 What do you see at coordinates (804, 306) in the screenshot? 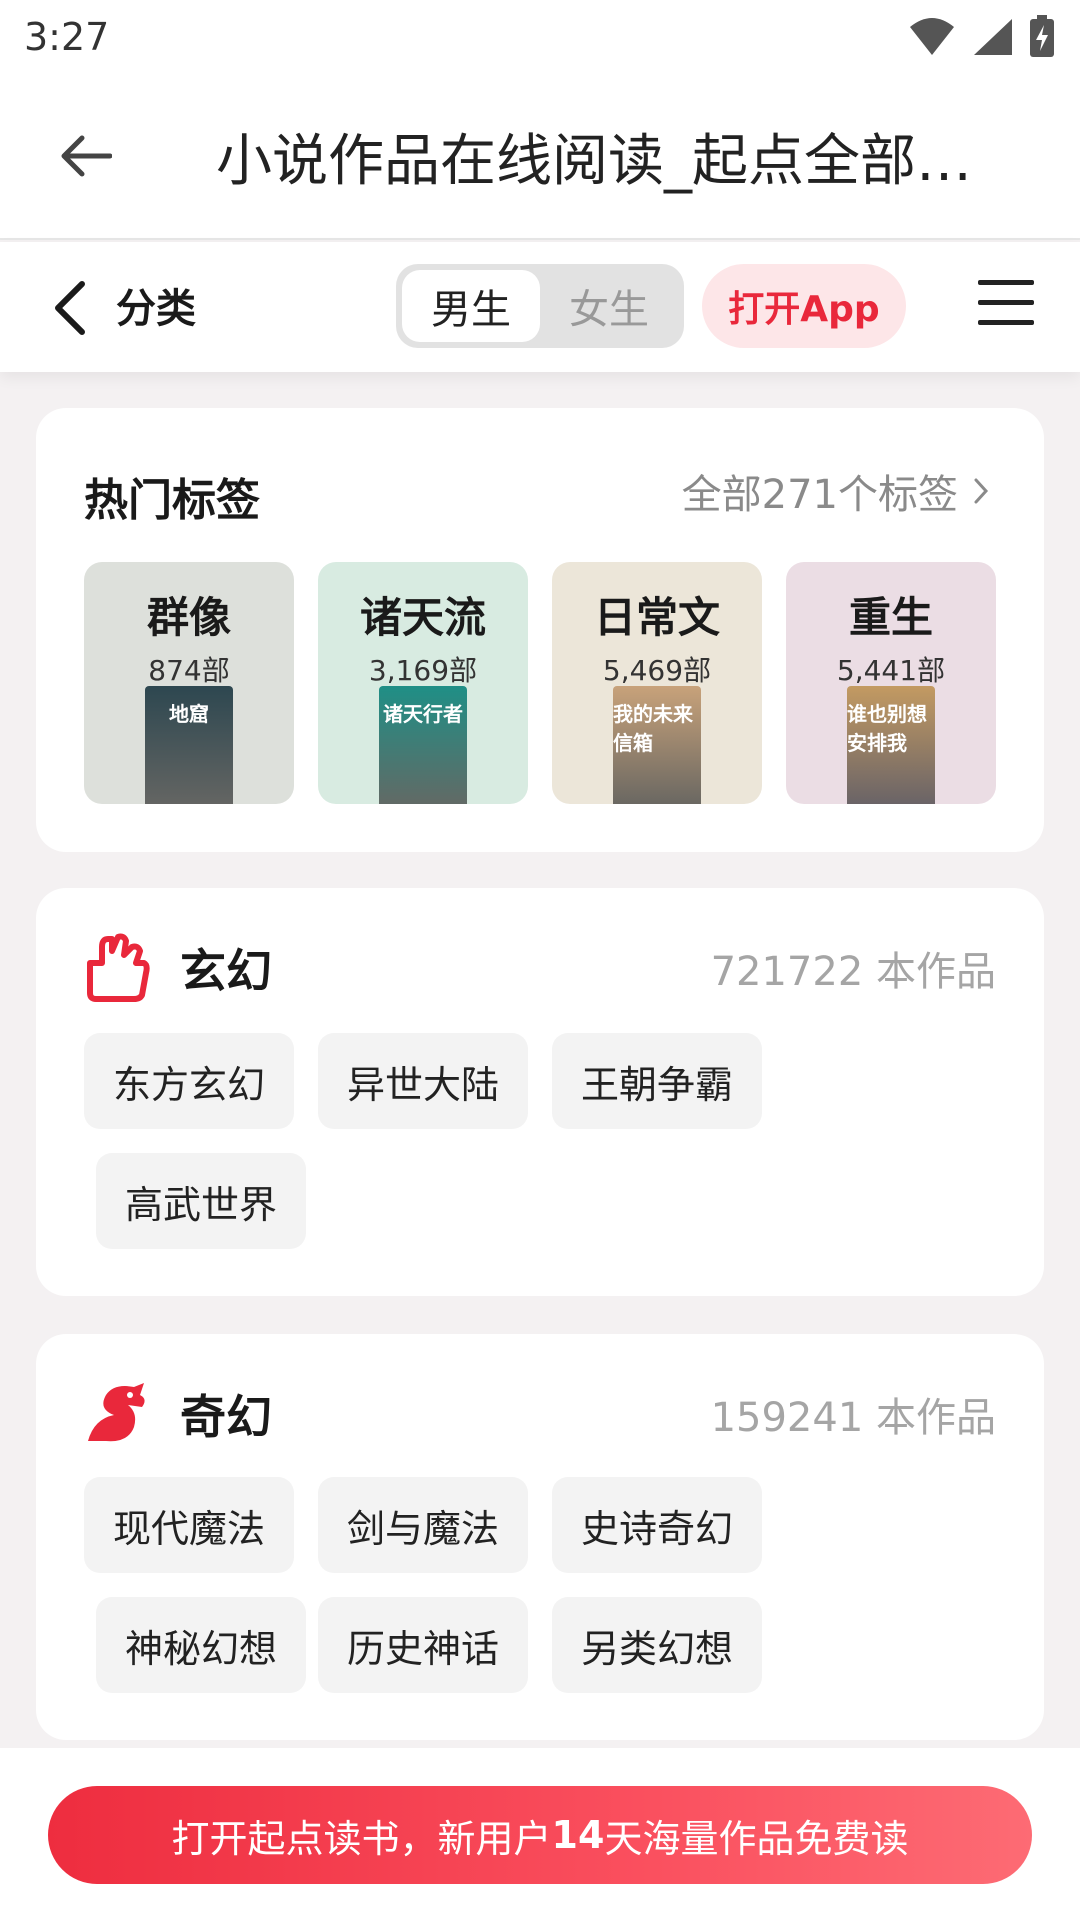
I see `open-app-button: 打开App` at bounding box center [804, 306].